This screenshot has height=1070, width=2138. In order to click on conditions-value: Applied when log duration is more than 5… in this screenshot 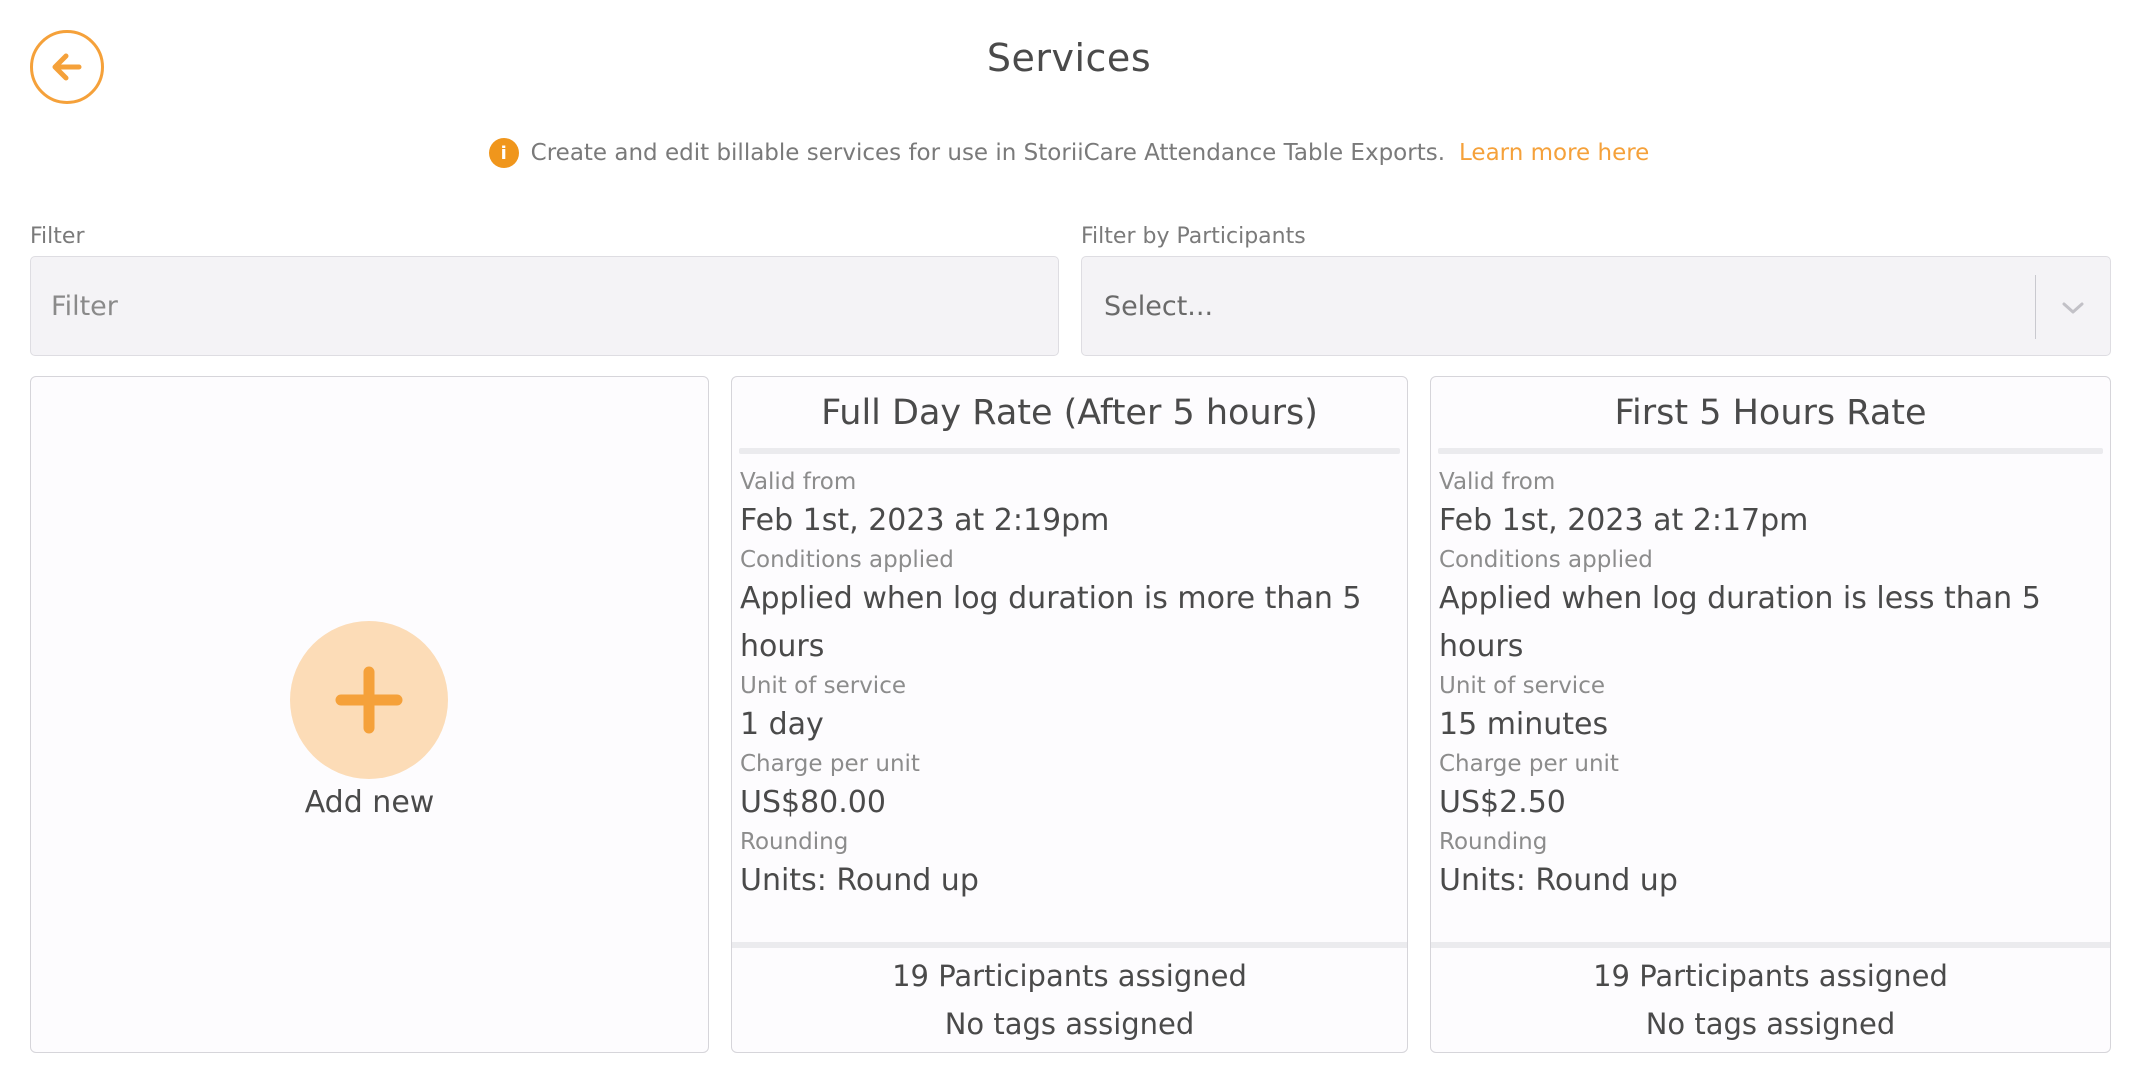, I will do `click(1051, 622)`.